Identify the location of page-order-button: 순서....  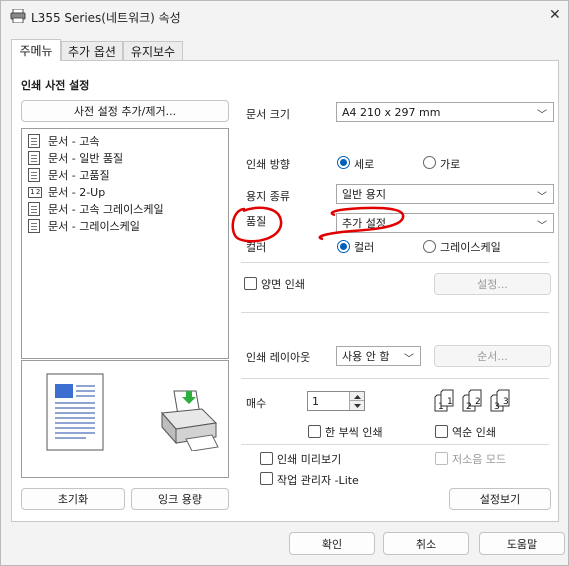
(492, 356).